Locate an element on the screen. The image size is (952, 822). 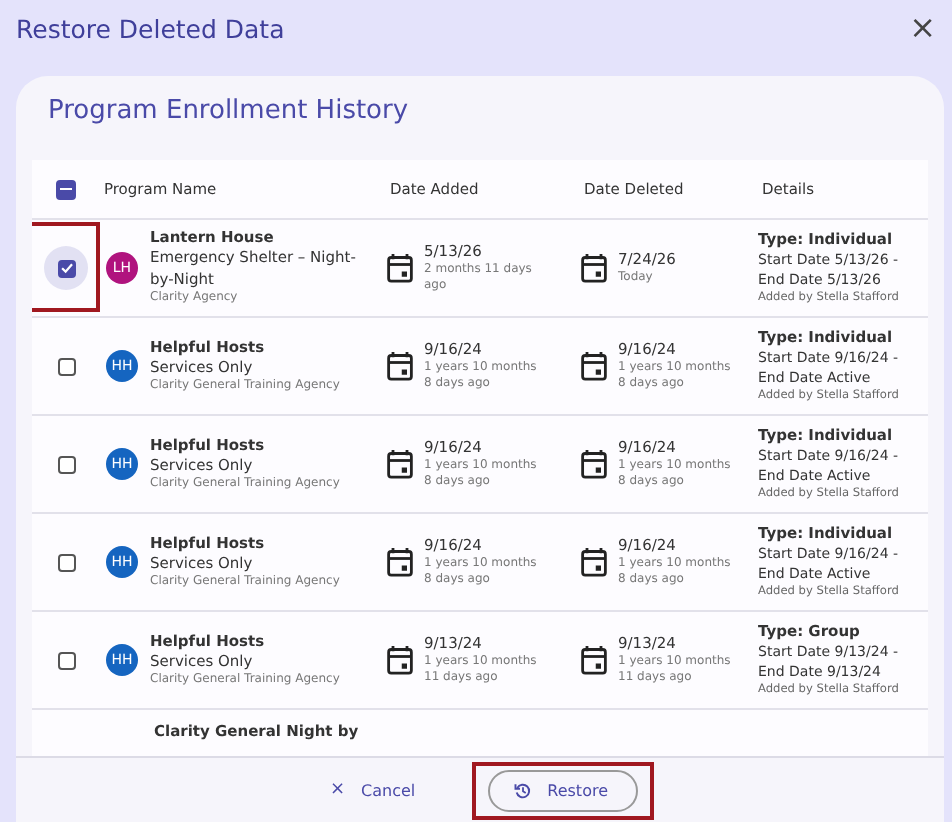
restore-button: Restore is located at coordinates (562, 790).